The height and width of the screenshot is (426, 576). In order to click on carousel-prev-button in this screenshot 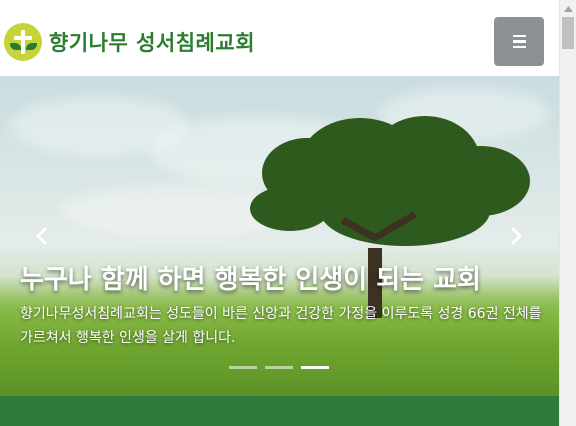, I will do `click(42, 236)`.